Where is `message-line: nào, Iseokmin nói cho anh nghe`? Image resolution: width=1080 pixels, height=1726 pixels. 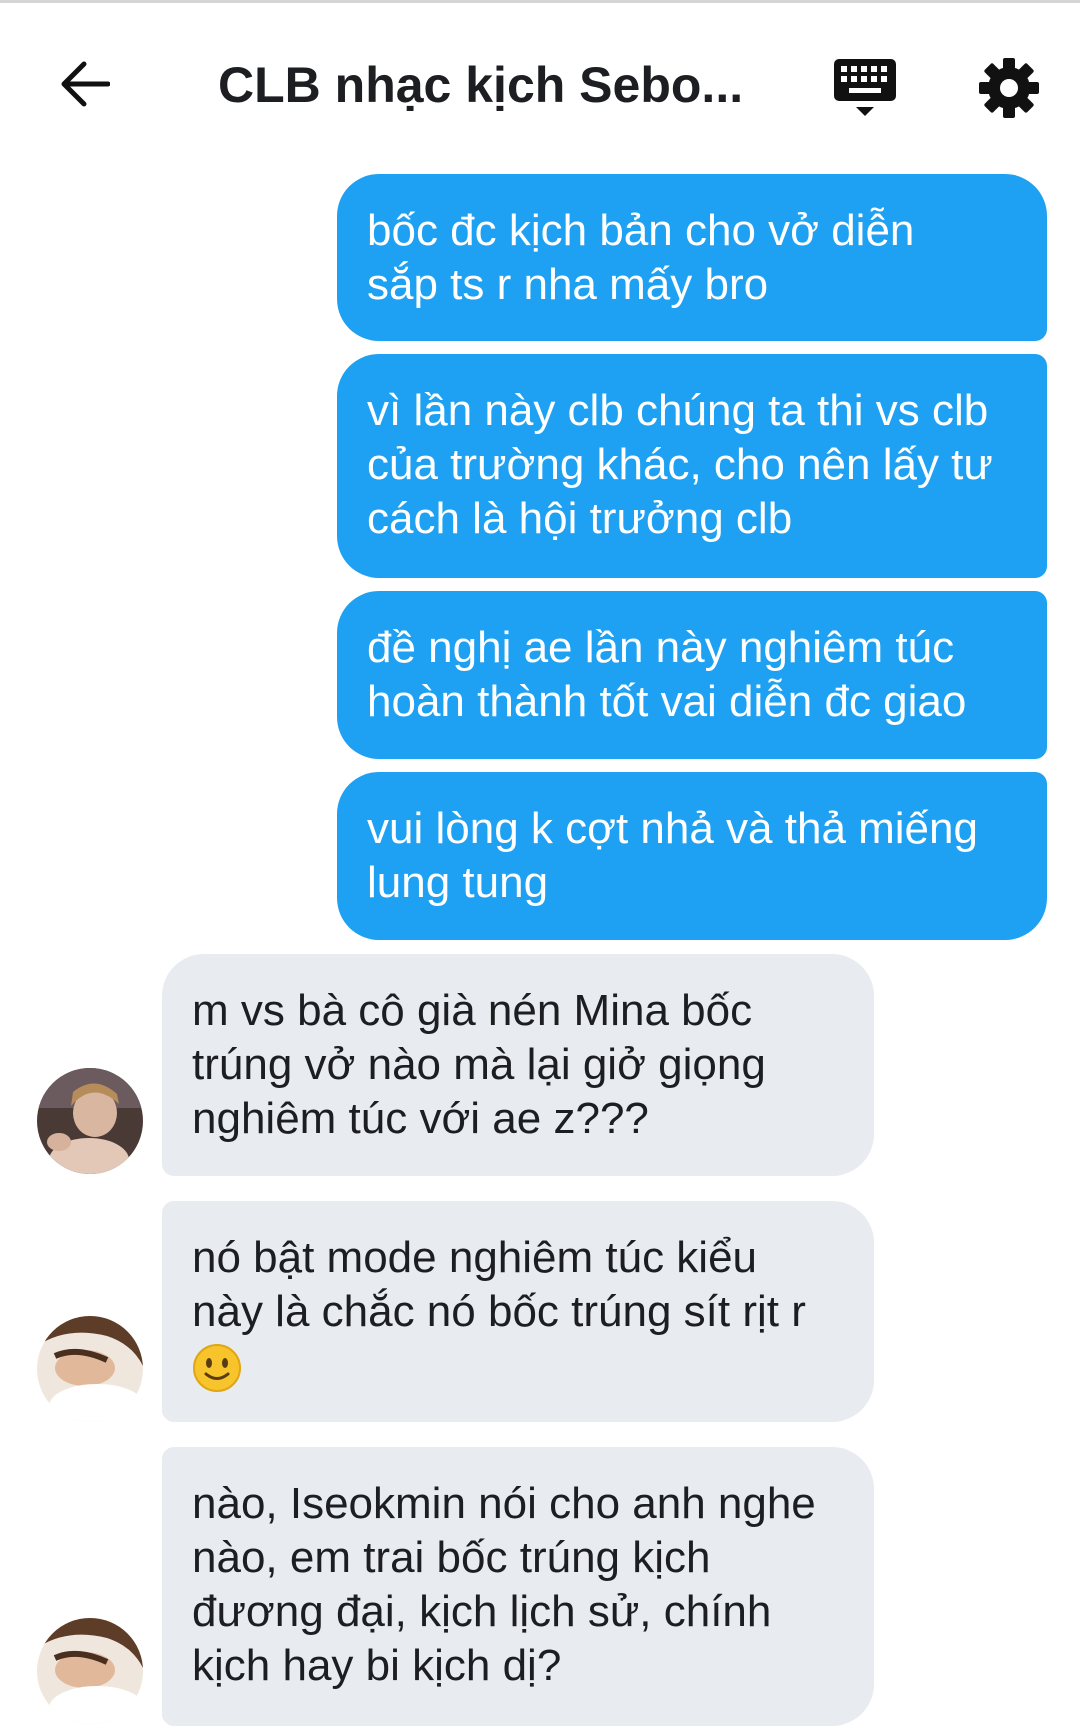 message-line: nào, Iseokmin nói cho anh nghe is located at coordinates (504, 1503).